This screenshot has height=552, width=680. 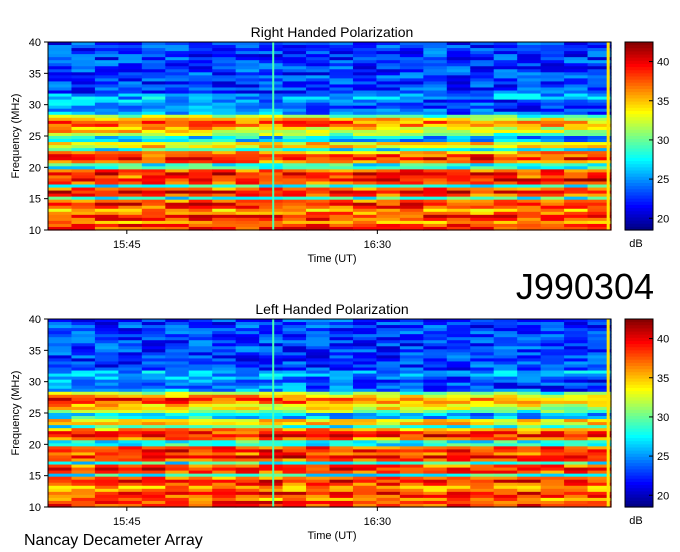 I want to click on panel-title: Right Handed Polarization, so click(x=332, y=32).